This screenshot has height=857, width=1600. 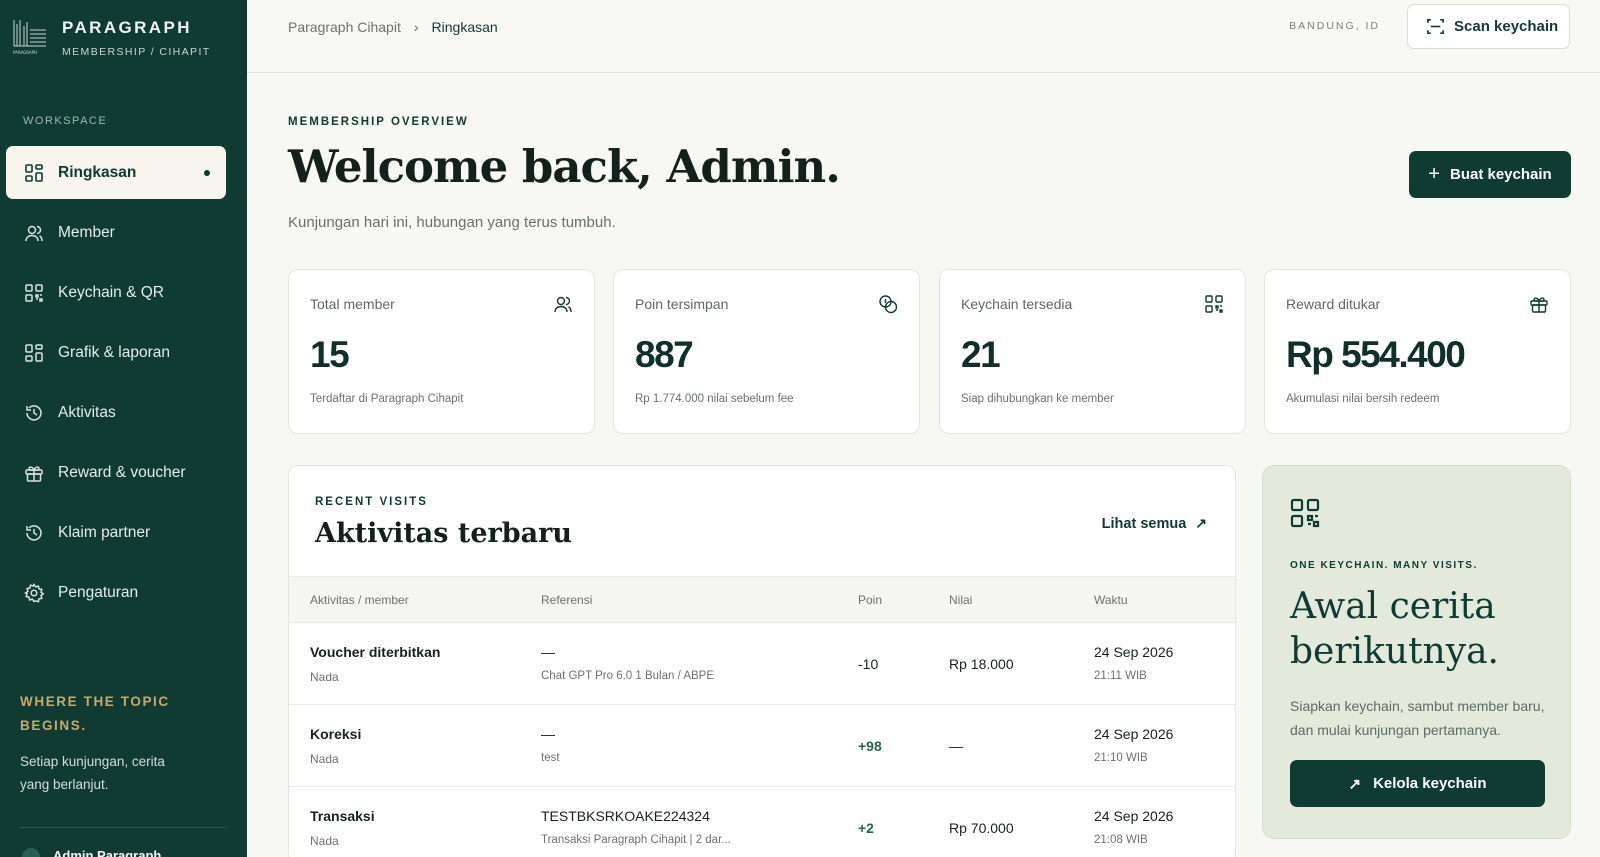 What do you see at coordinates (1500, 174) in the screenshot?
I see `create-keychain-label: Buat keychain` at bounding box center [1500, 174].